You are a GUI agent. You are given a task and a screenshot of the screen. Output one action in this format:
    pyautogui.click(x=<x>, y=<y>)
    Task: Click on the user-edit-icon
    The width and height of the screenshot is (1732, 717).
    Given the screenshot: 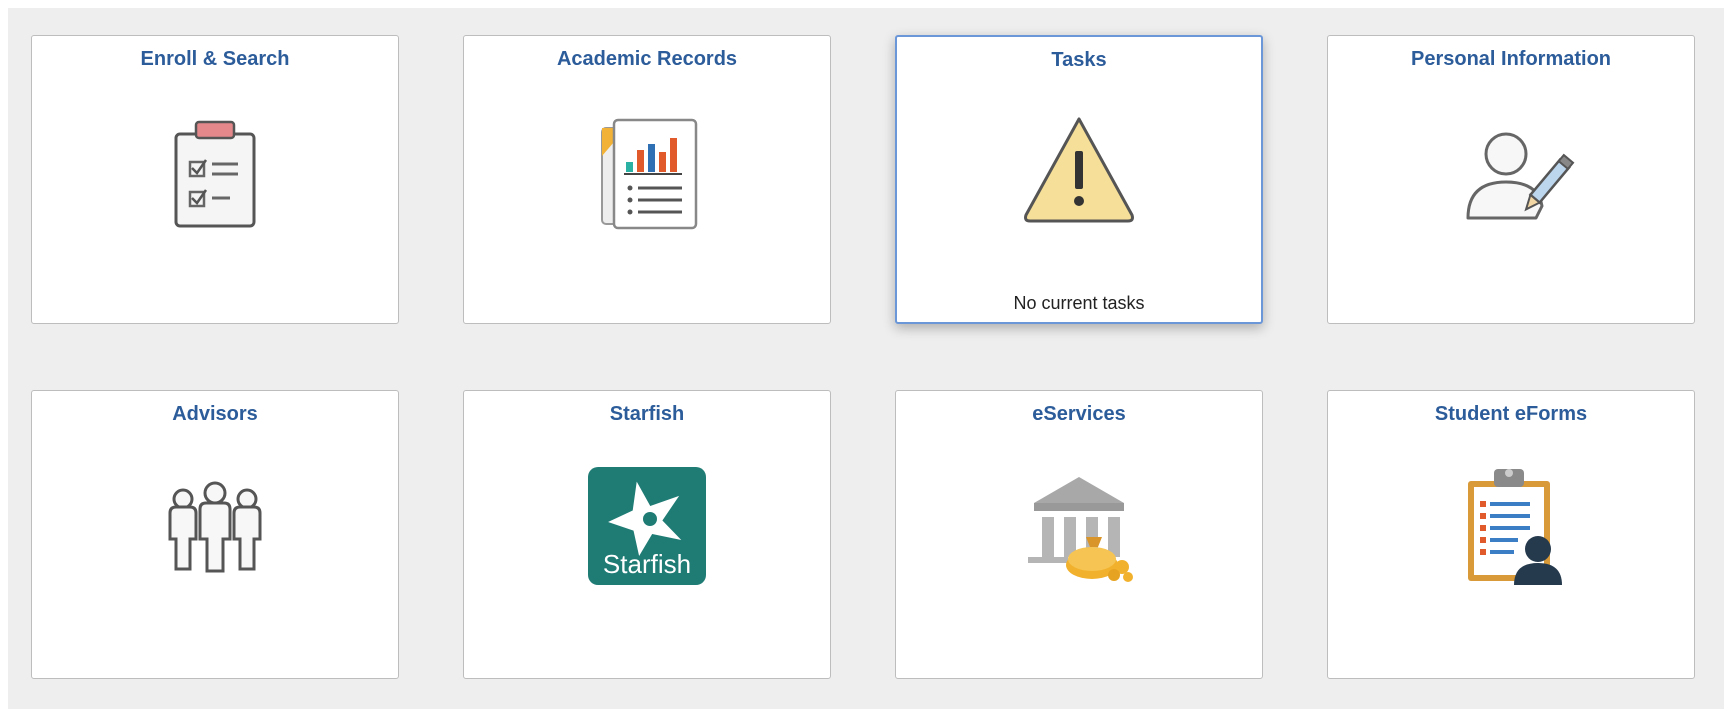 What is the action you would take?
    pyautogui.click(x=1511, y=171)
    